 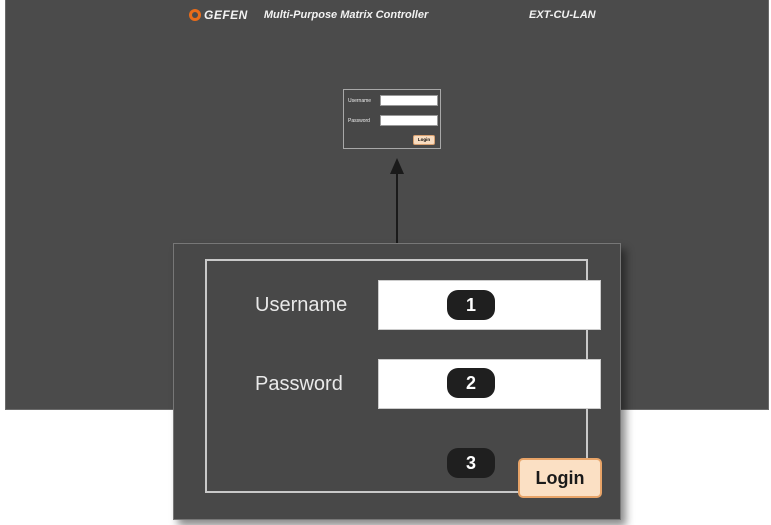 I want to click on callout-badge-1: 1, so click(x=471, y=305).